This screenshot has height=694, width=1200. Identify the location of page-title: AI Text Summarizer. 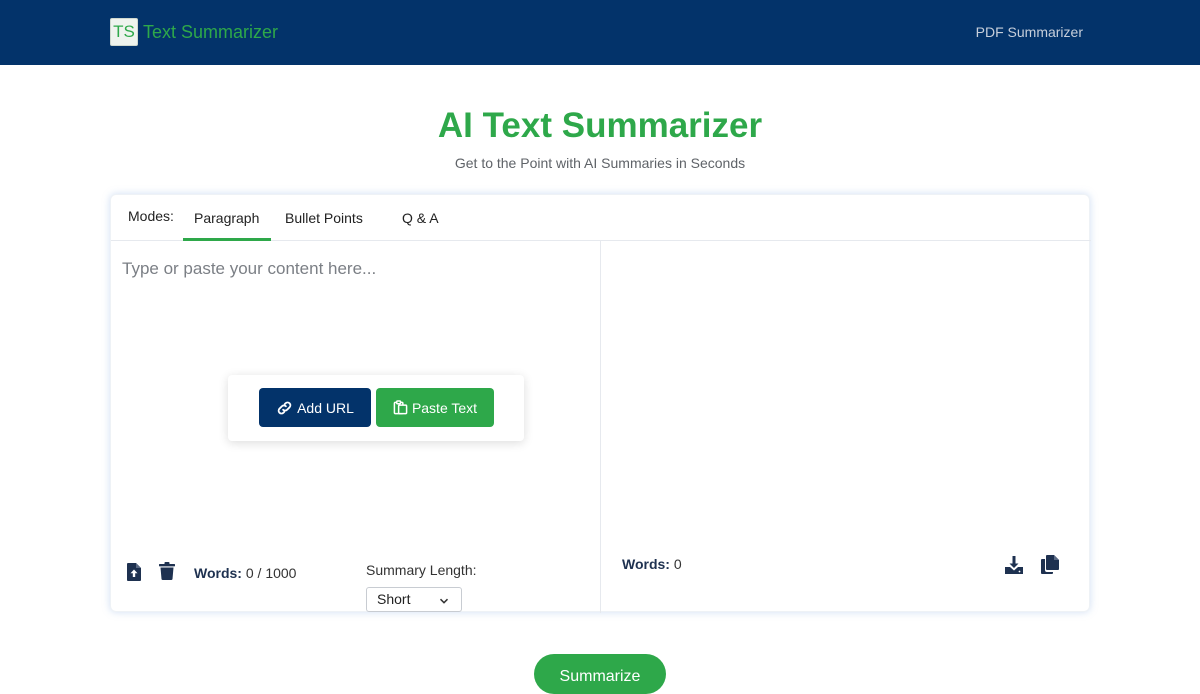
(600, 125).